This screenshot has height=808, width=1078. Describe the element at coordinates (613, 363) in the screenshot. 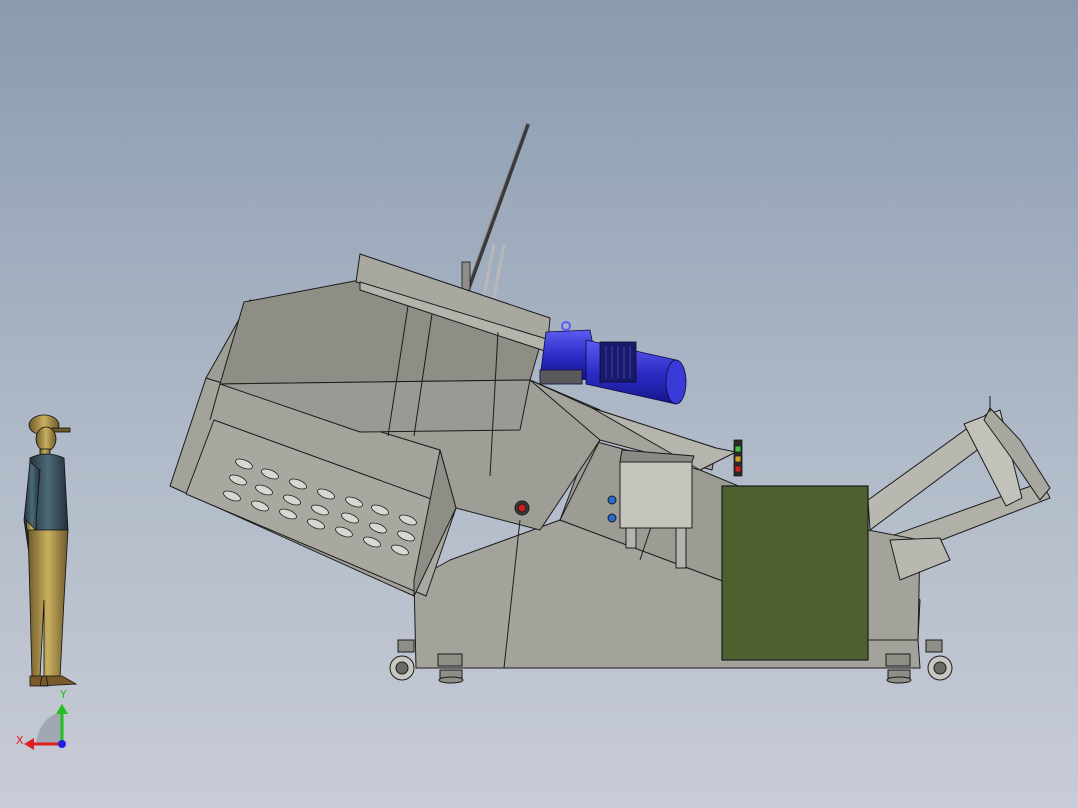

I see `electric-motor` at that location.